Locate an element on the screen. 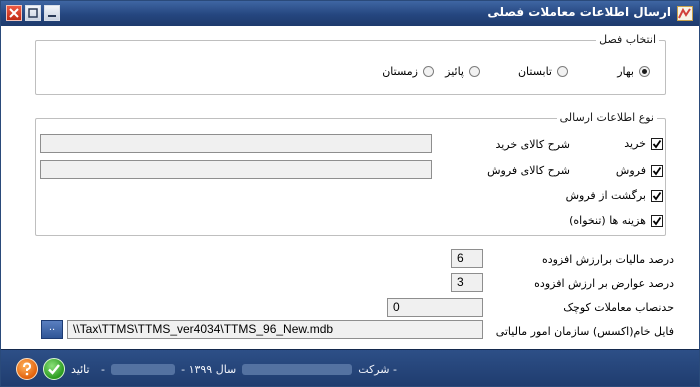 The height and width of the screenshot is (387, 700). info-type-legend: نوع اطلاعات ارسالی is located at coordinates (606, 117).